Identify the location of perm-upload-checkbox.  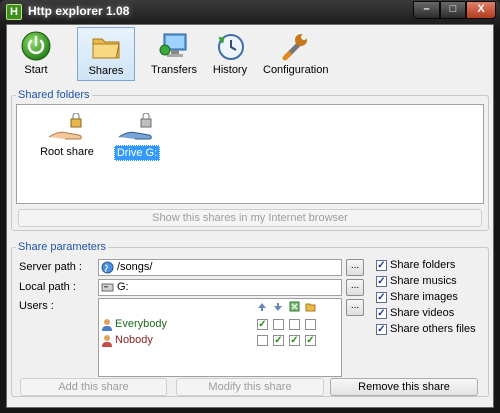
(262, 340).